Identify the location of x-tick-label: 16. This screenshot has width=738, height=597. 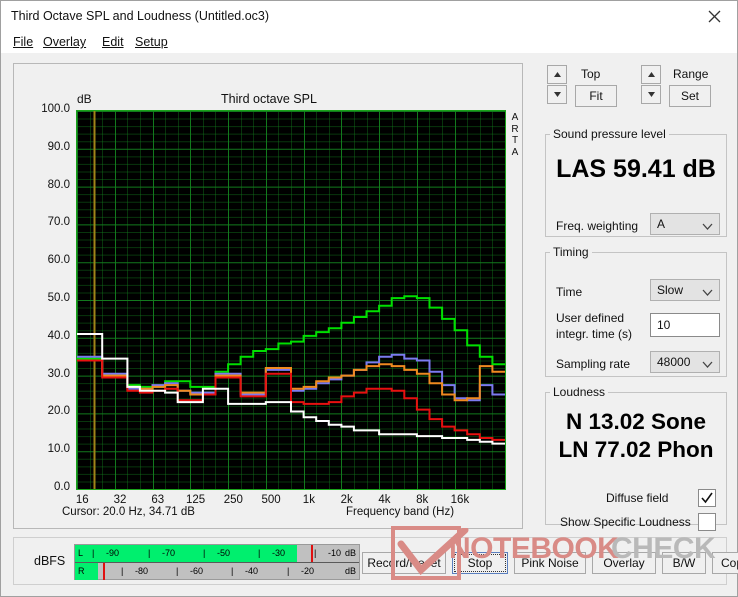
(82, 500).